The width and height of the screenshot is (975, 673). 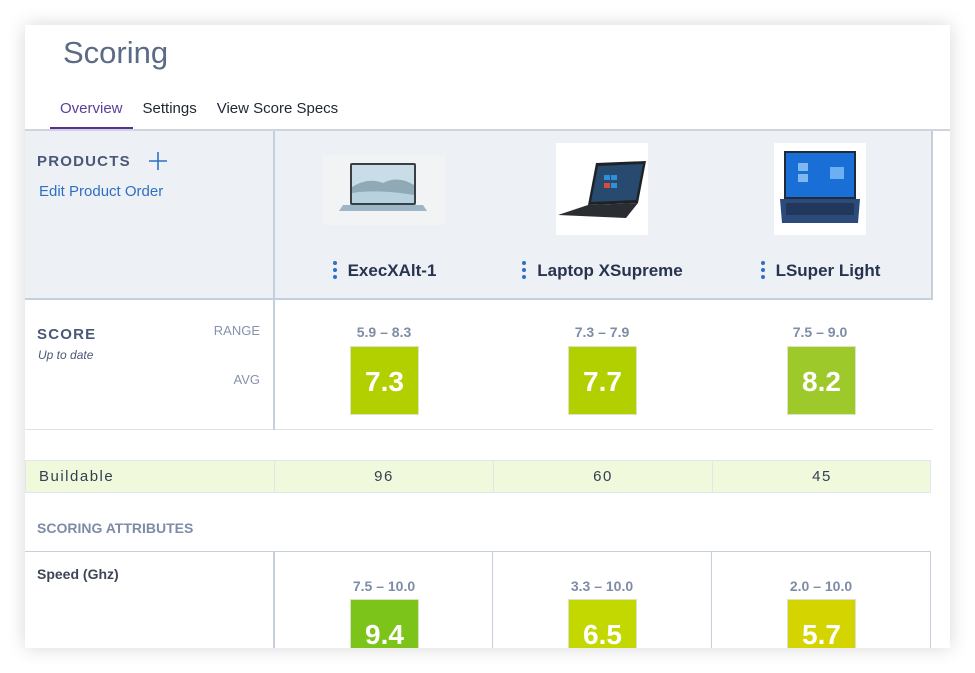 I want to click on buildable-row: Buildable 96 60 45, so click(x=478, y=476).